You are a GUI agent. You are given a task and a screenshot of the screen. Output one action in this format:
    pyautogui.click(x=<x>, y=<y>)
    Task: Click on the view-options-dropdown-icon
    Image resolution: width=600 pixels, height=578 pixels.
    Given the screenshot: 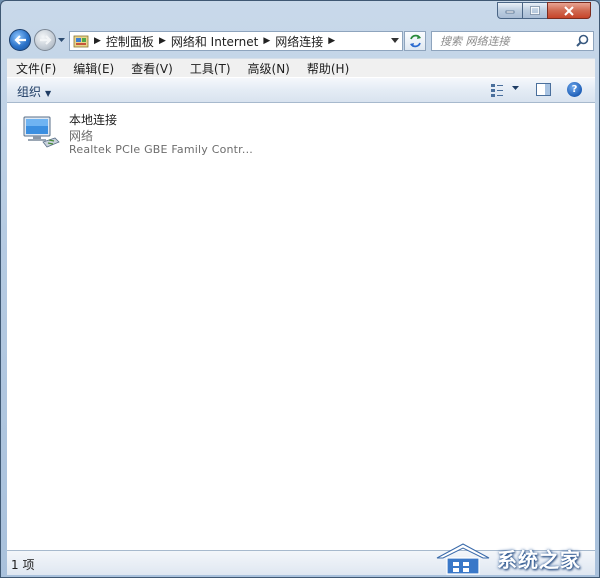 What is the action you would take?
    pyautogui.click(x=515, y=88)
    